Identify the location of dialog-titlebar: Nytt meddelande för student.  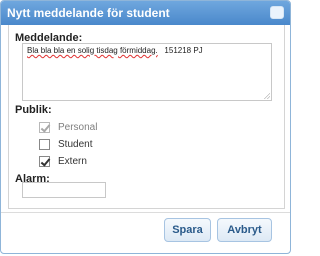
(145, 13).